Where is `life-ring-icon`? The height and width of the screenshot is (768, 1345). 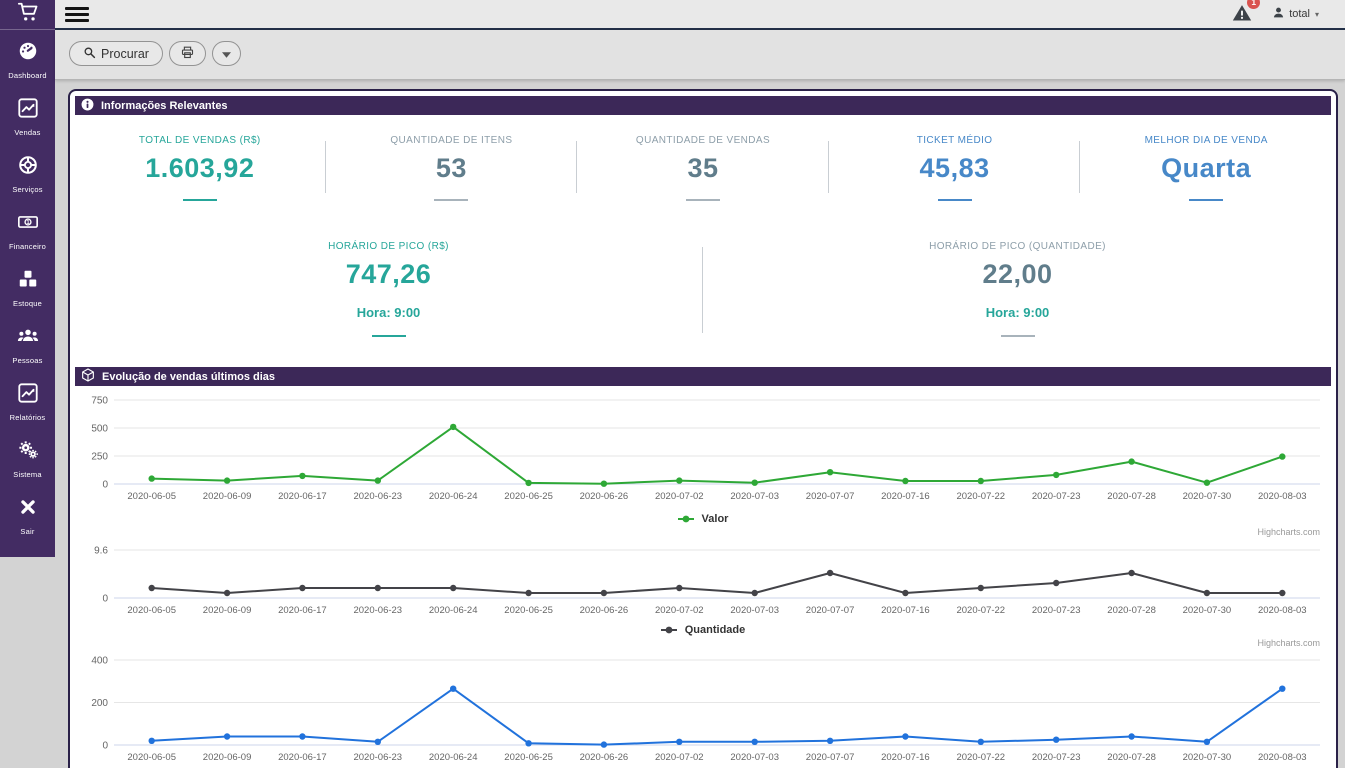
life-ring-icon is located at coordinates (28, 167).